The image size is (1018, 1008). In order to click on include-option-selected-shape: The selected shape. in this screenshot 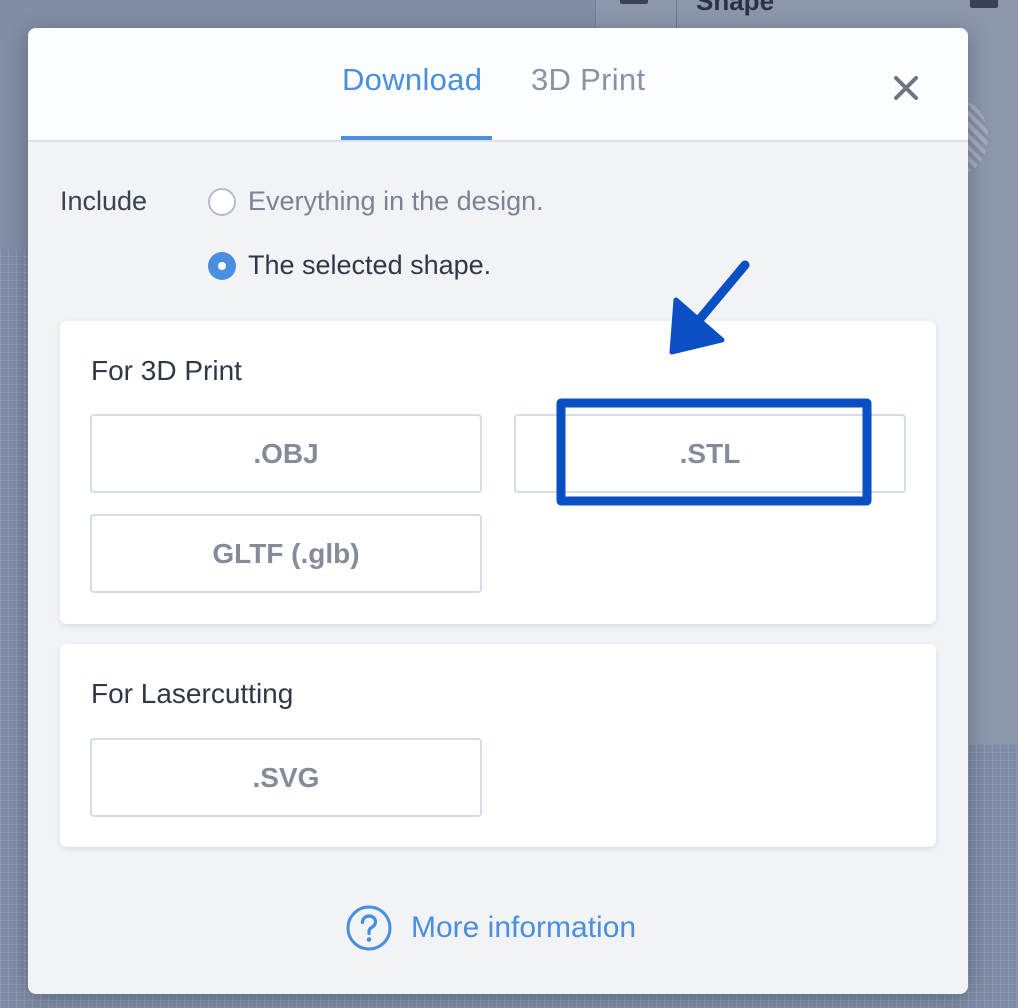, I will do `click(349, 265)`.